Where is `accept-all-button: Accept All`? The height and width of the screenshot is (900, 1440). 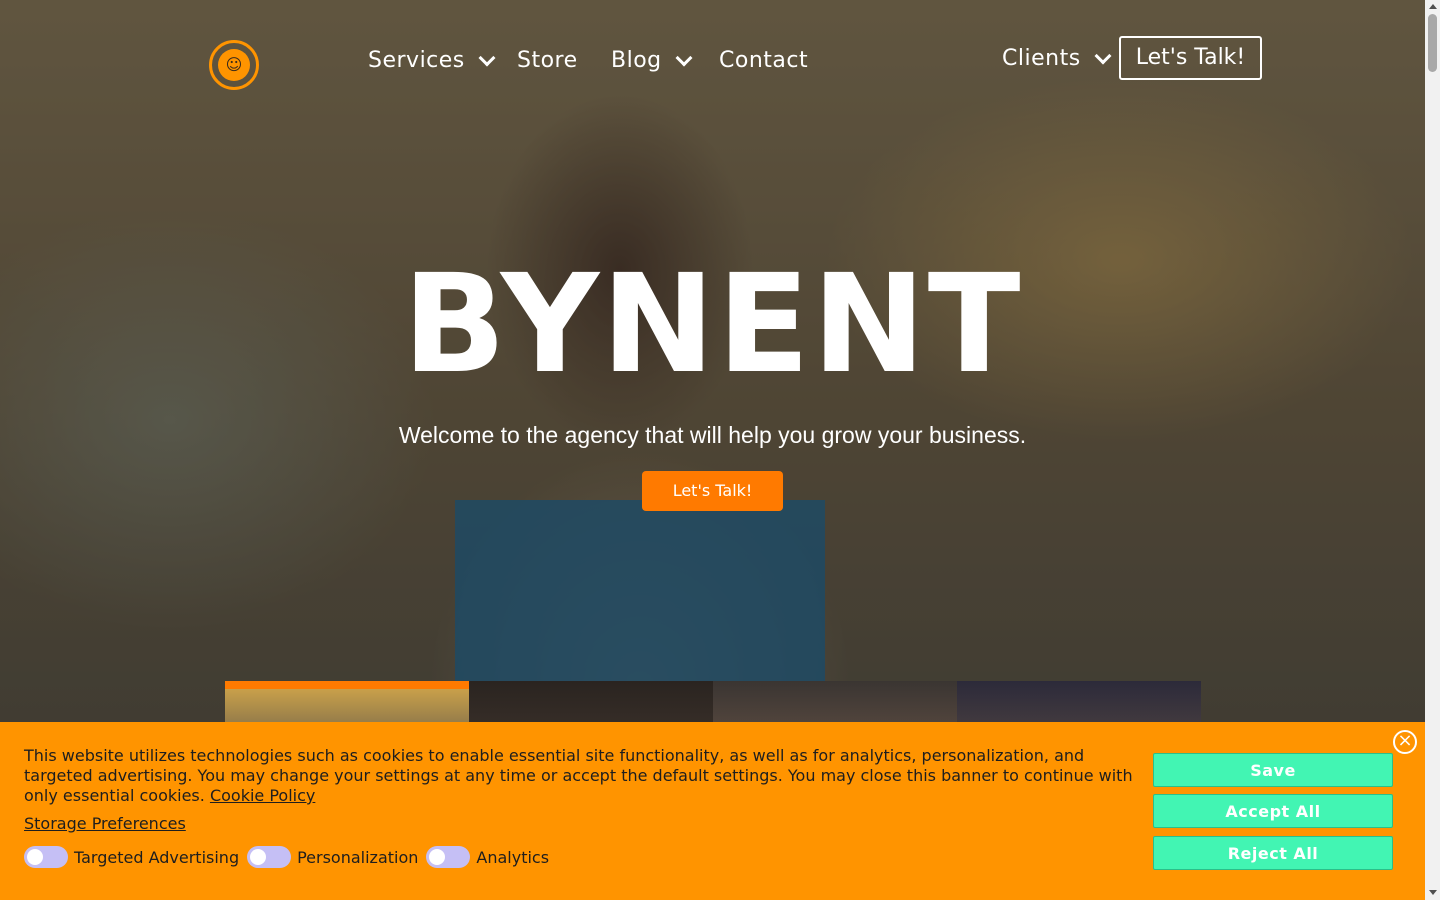
accept-all-button: Accept All is located at coordinates (1273, 811).